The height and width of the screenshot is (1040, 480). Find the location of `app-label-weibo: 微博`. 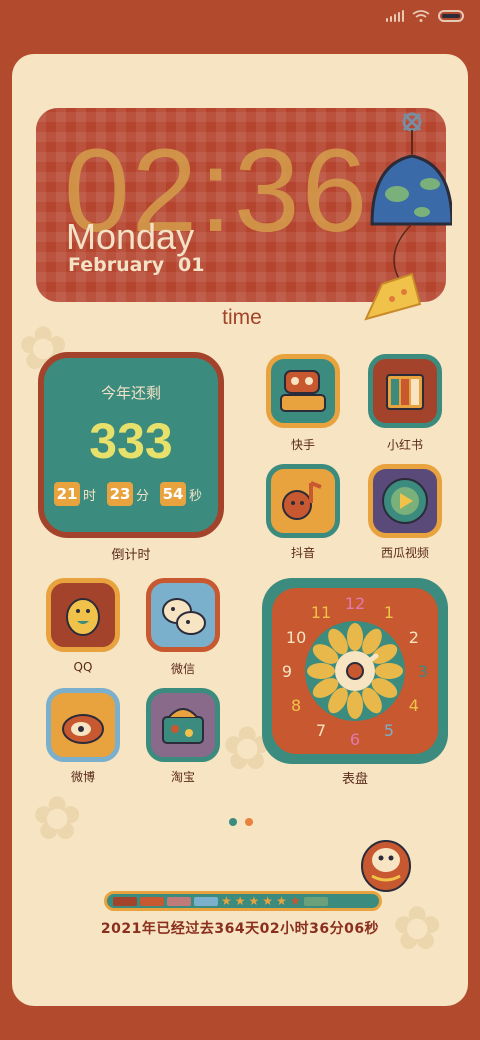

app-label-weibo: 微博 is located at coordinates (82, 777).